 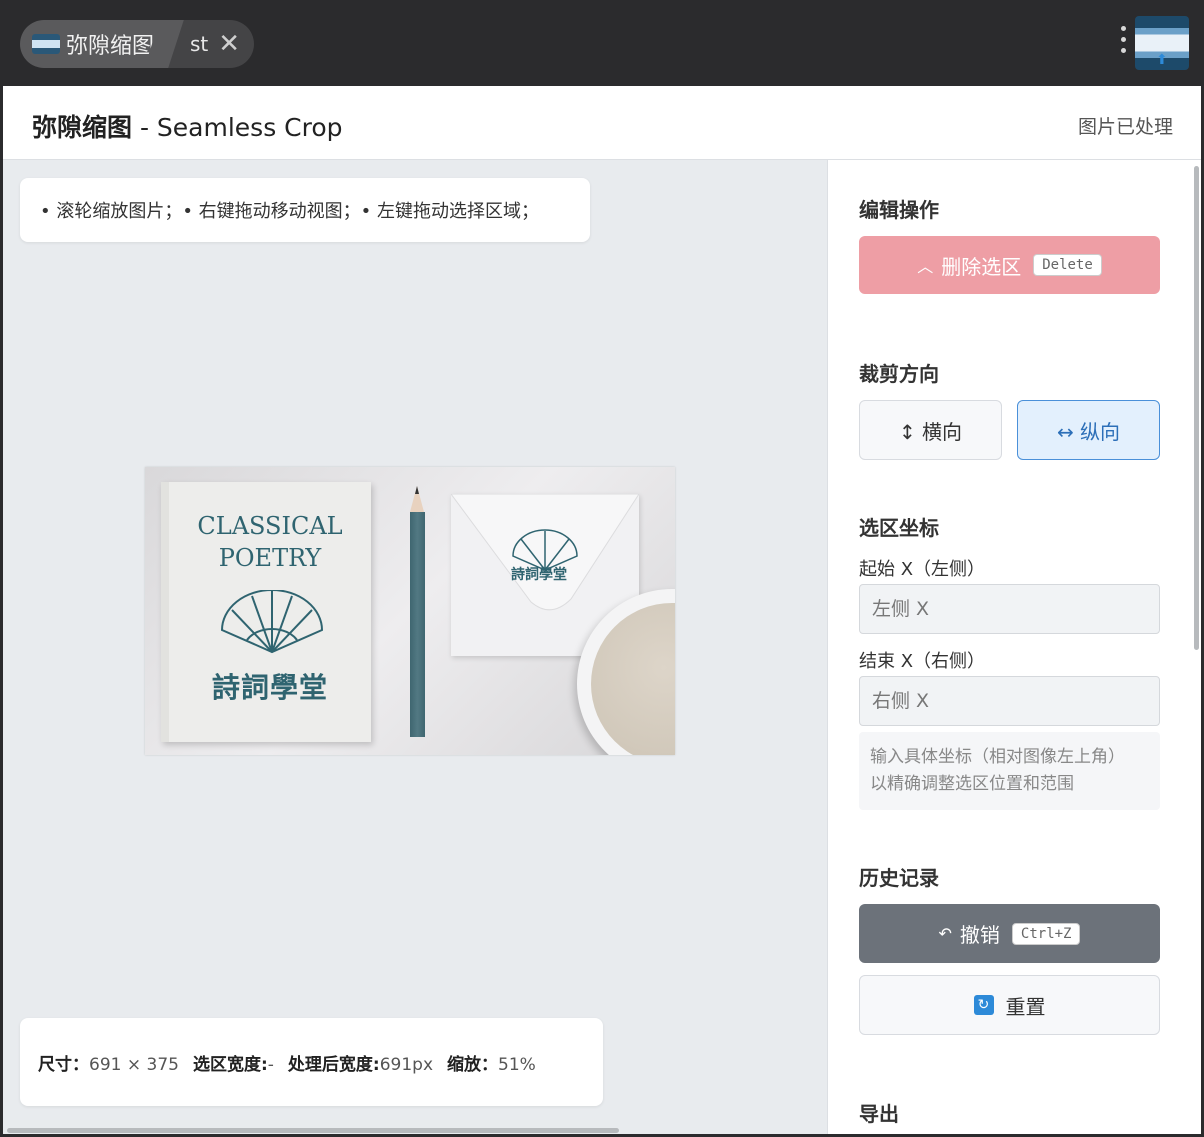 What do you see at coordinates (473, 1064) in the screenshot?
I see `info-zoom-label: 缩放：` at bounding box center [473, 1064].